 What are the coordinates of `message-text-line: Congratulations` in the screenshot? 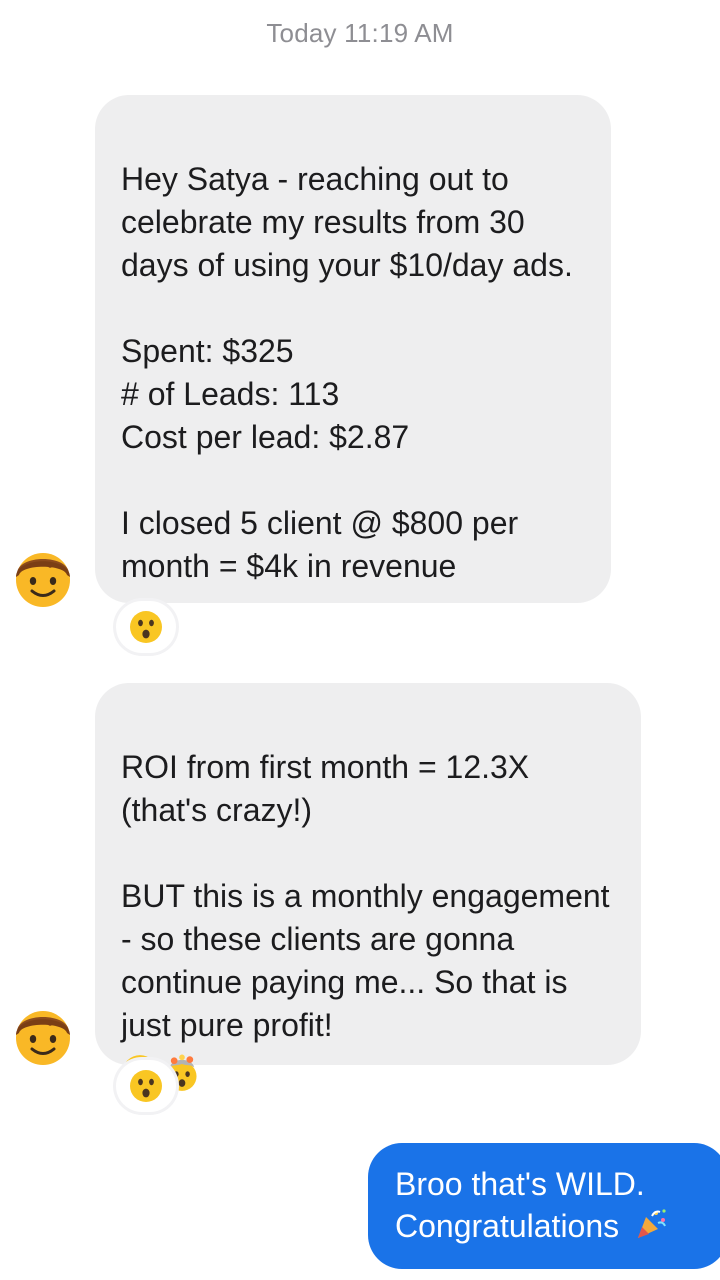 It's located at (549, 1226).